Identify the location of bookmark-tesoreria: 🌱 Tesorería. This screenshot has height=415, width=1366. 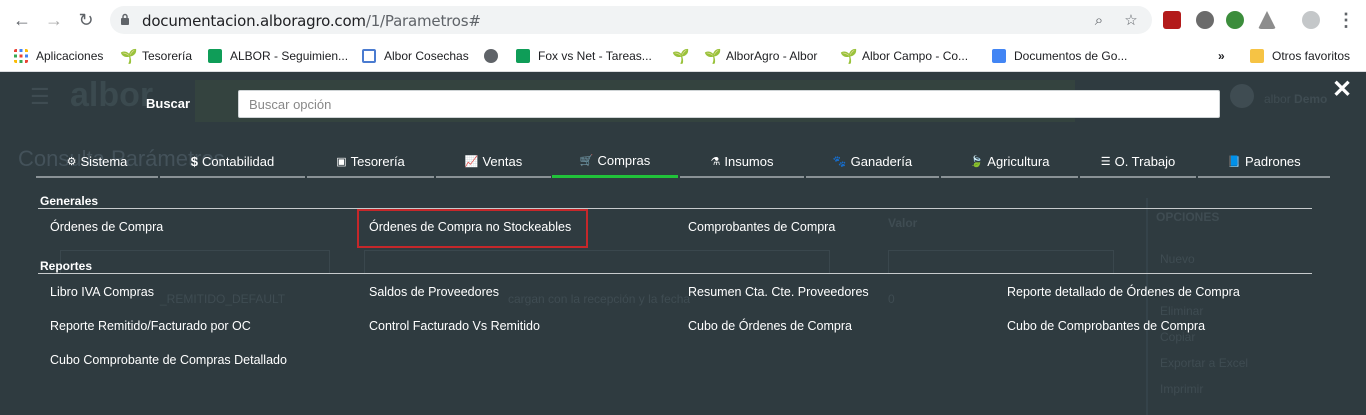
(156, 56).